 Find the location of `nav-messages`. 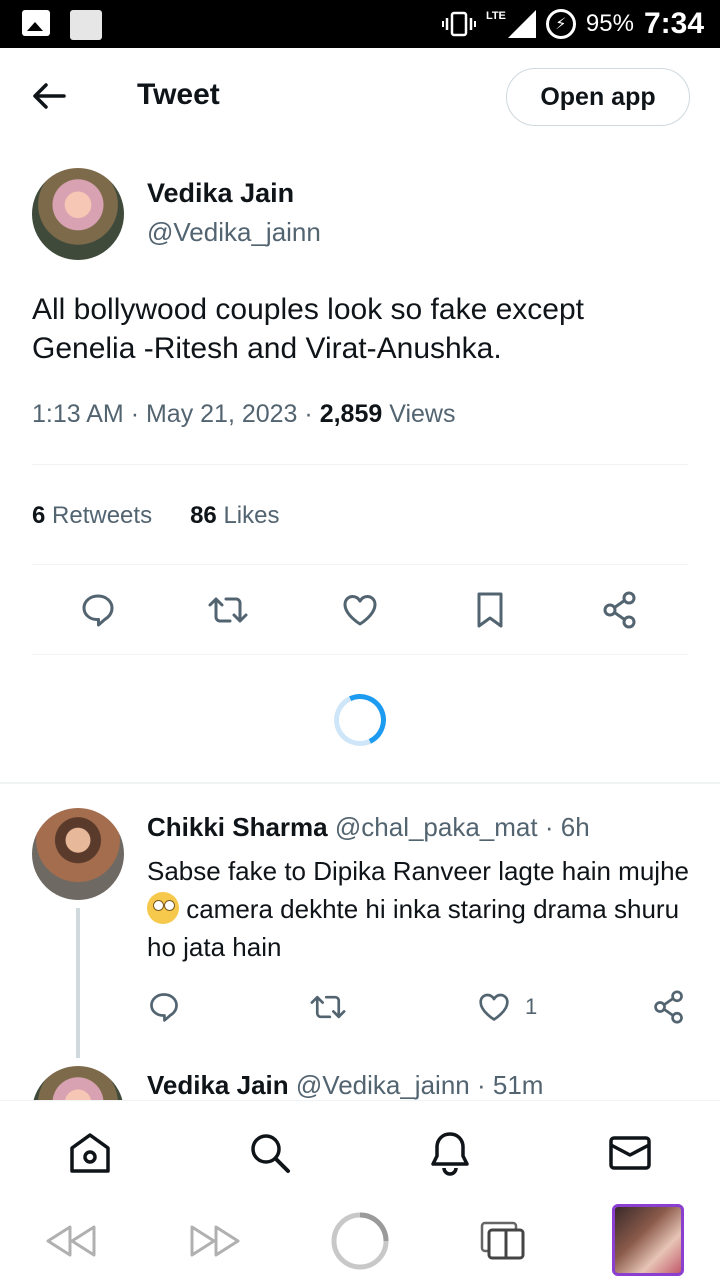

nav-messages is located at coordinates (630, 1153).